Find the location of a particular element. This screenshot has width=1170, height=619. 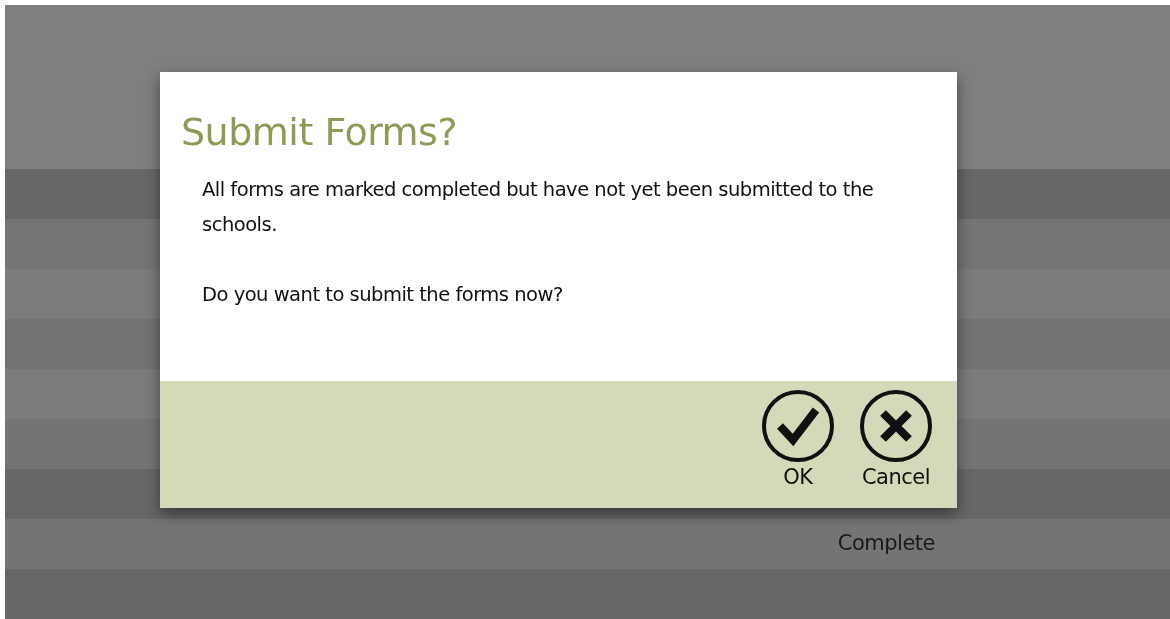

close-icon is located at coordinates (896, 426).